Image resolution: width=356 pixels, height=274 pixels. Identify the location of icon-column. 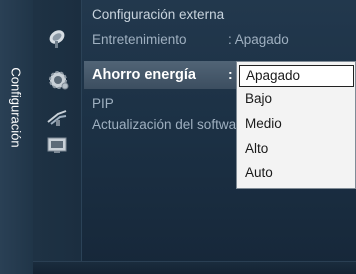
(57, 137).